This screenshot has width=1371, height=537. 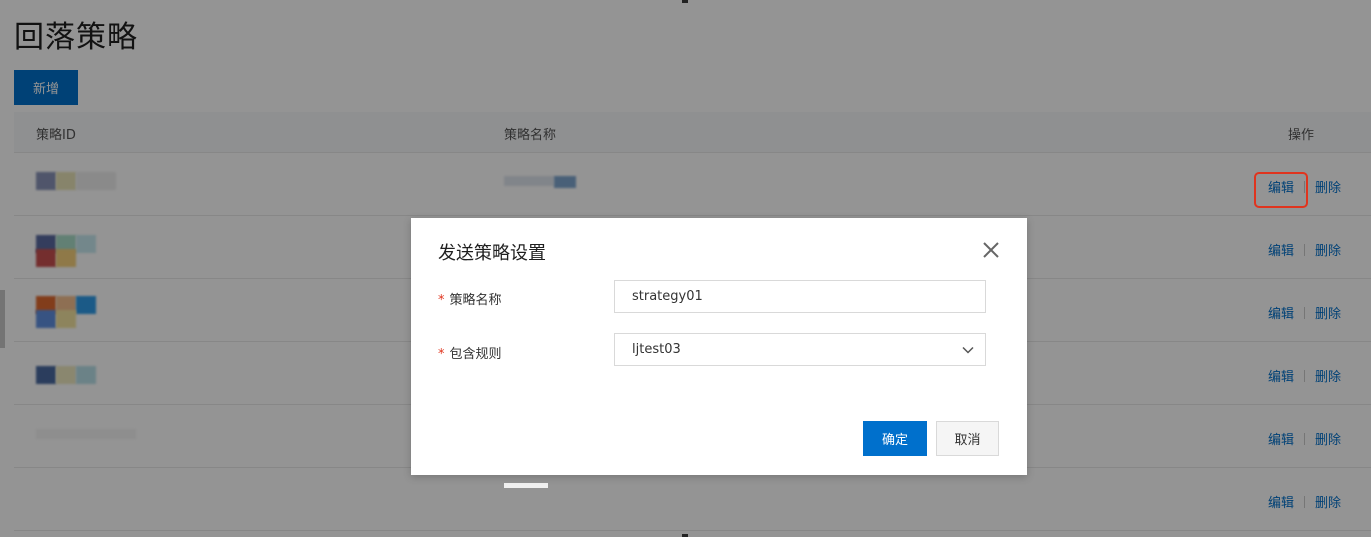 What do you see at coordinates (991, 250) in the screenshot?
I see `close-icon` at bounding box center [991, 250].